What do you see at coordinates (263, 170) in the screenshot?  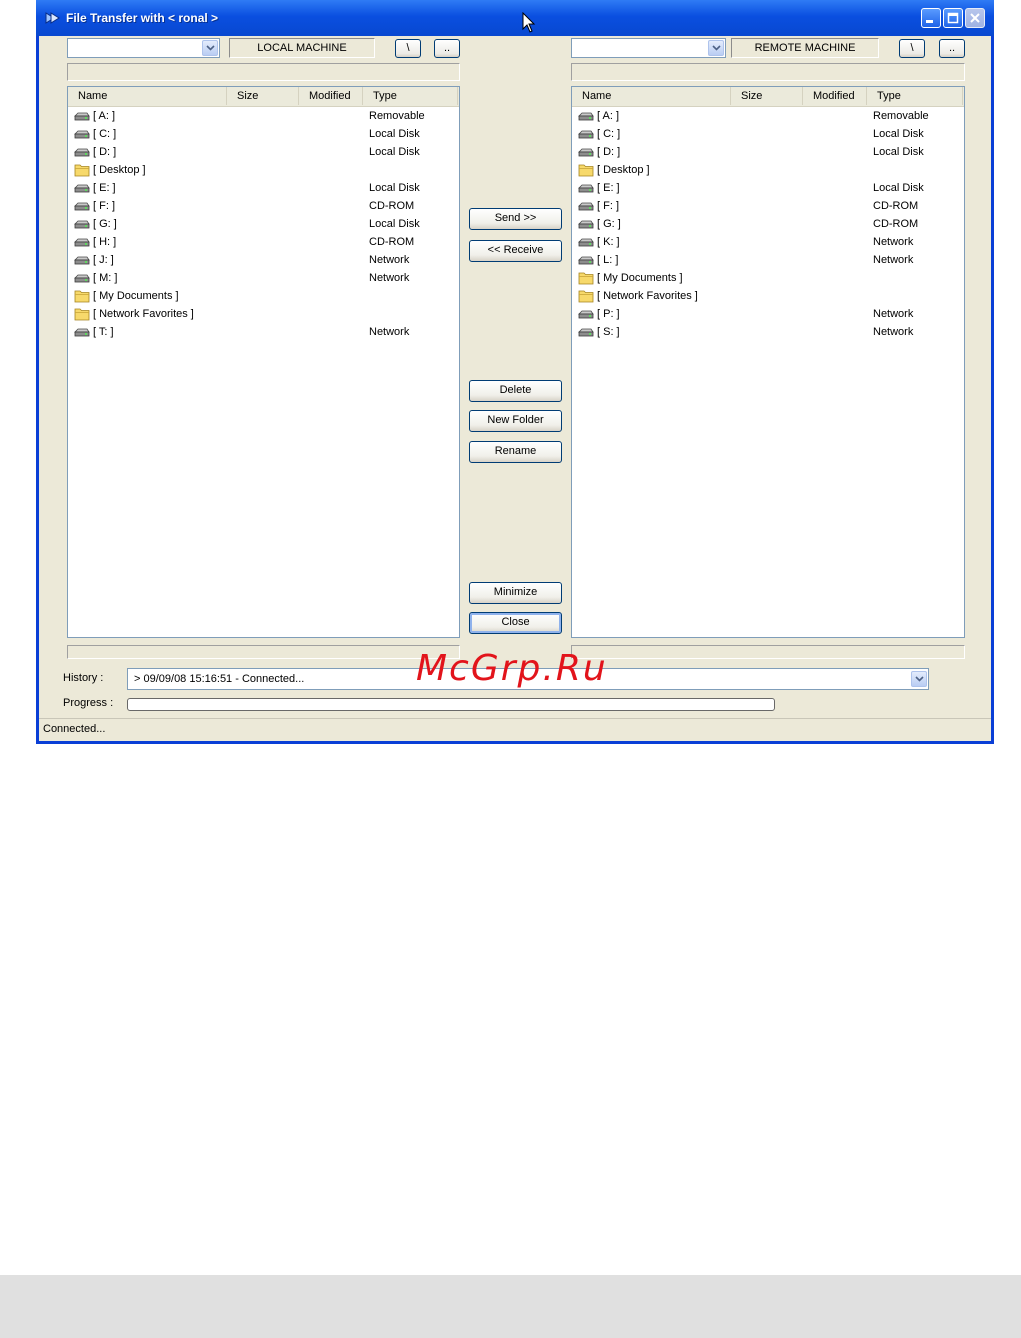 I see `local-list-item: [ Desktop ]` at bounding box center [263, 170].